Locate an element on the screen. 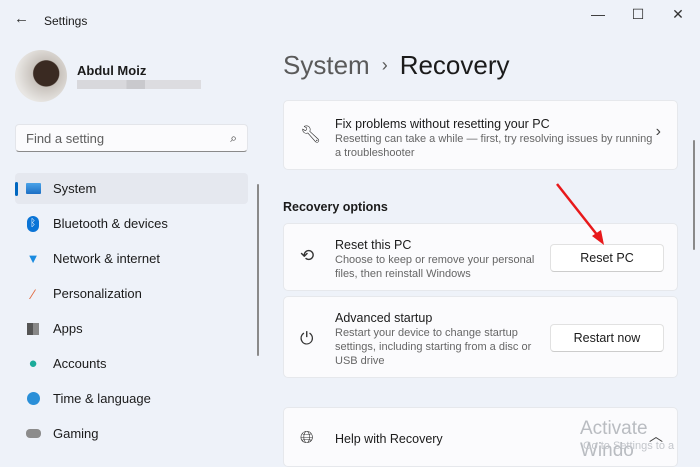 Image resolution: width=700 pixels, height=467 pixels. arrow-shaft is located at coordinates (577, 210).